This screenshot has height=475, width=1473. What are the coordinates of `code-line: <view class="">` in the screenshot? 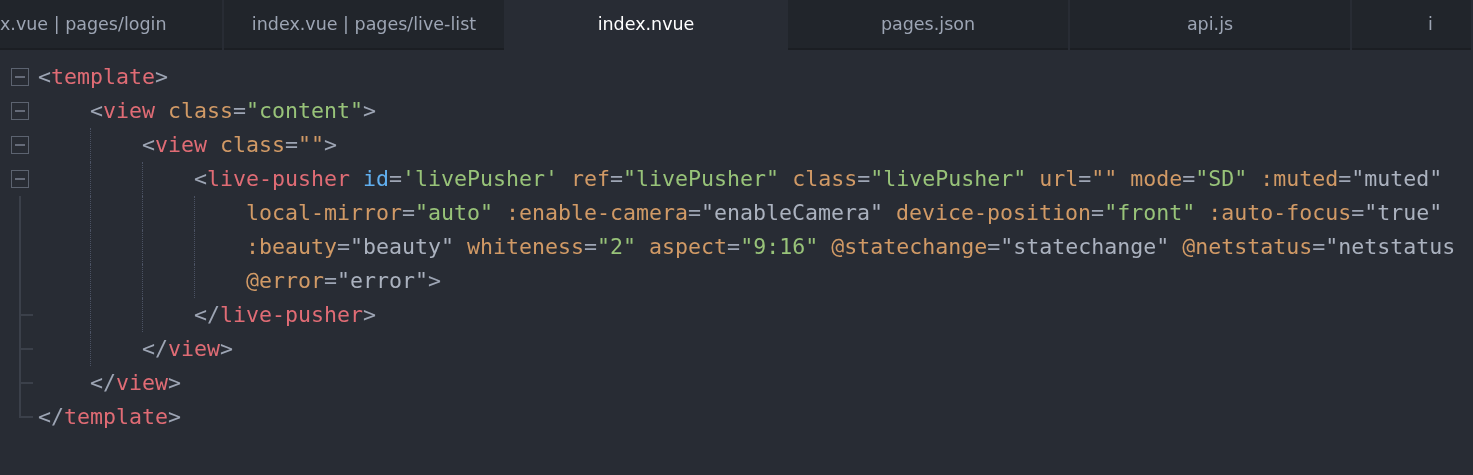 It's located at (240, 145).